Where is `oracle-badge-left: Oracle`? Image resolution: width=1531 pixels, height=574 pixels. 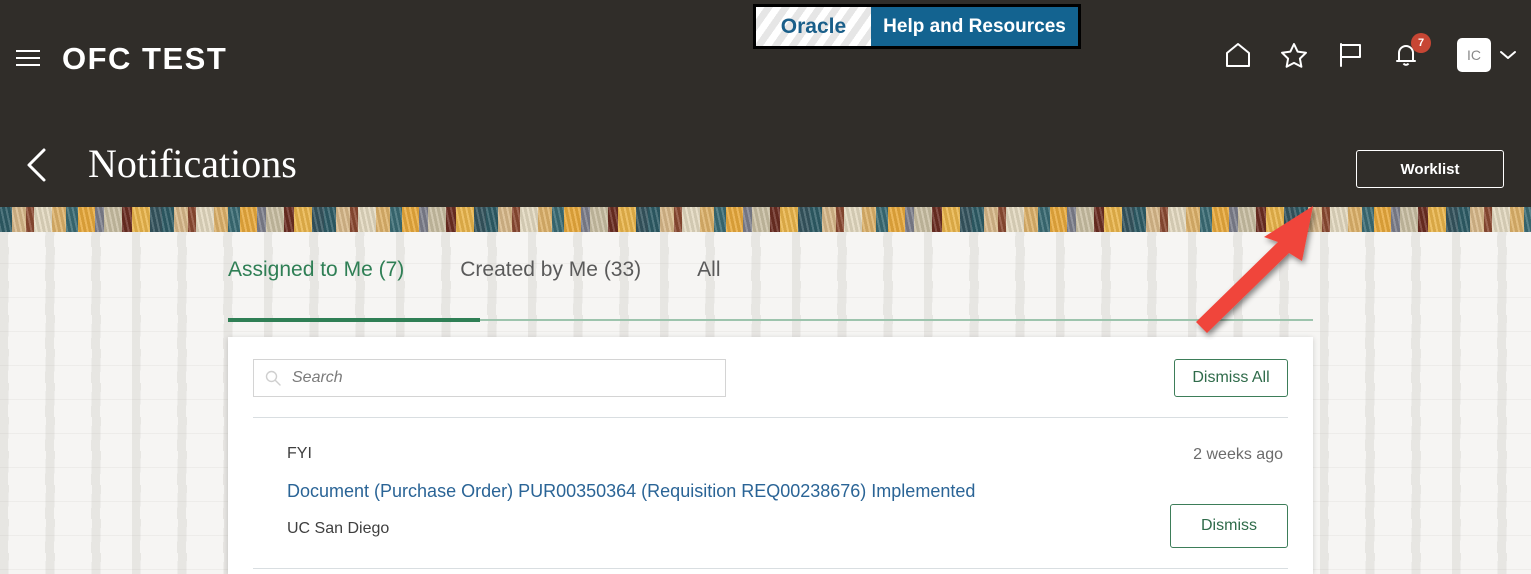 oracle-badge-left: Oracle is located at coordinates (813, 26).